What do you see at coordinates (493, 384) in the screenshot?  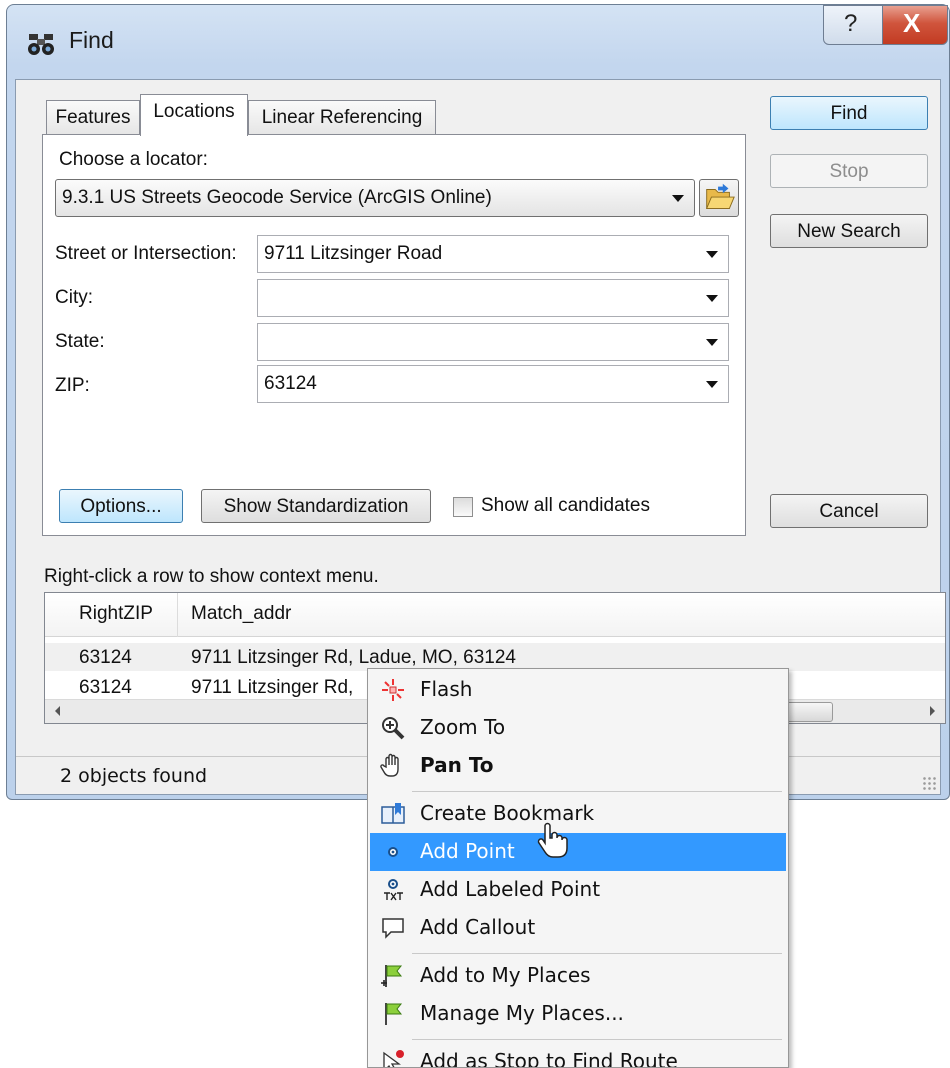 I see `zip-combo: 63124` at bounding box center [493, 384].